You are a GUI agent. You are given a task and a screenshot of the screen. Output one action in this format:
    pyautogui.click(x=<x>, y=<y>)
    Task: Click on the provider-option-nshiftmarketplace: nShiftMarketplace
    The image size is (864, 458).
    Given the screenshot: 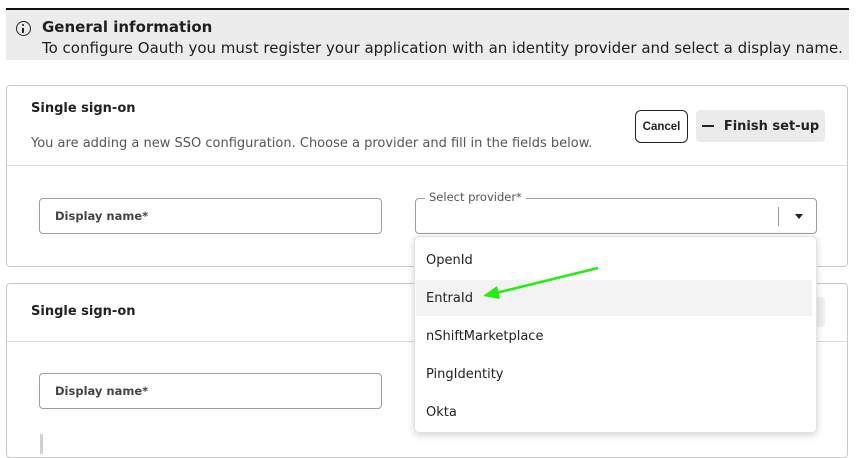 What is the action you would take?
    pyautogui.click(x=614, y=336)
    